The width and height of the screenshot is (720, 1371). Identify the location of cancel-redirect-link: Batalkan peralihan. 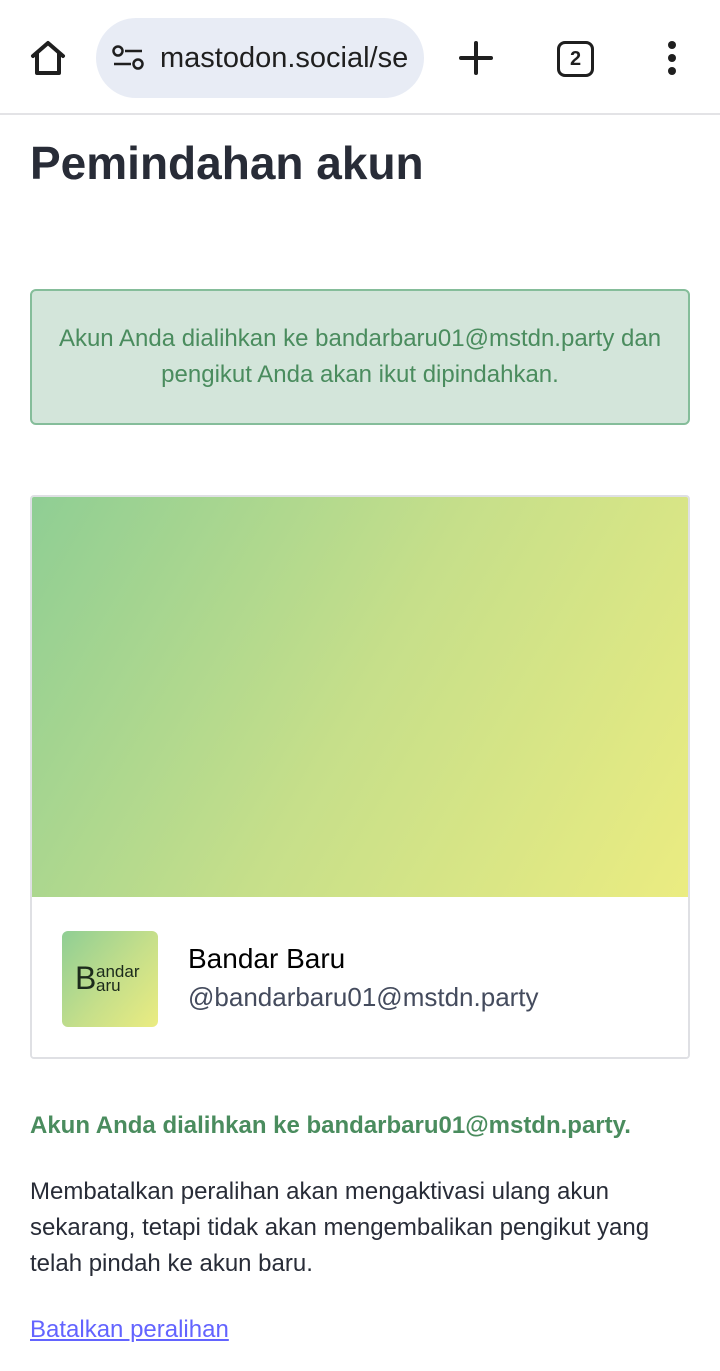
(129, 1330).